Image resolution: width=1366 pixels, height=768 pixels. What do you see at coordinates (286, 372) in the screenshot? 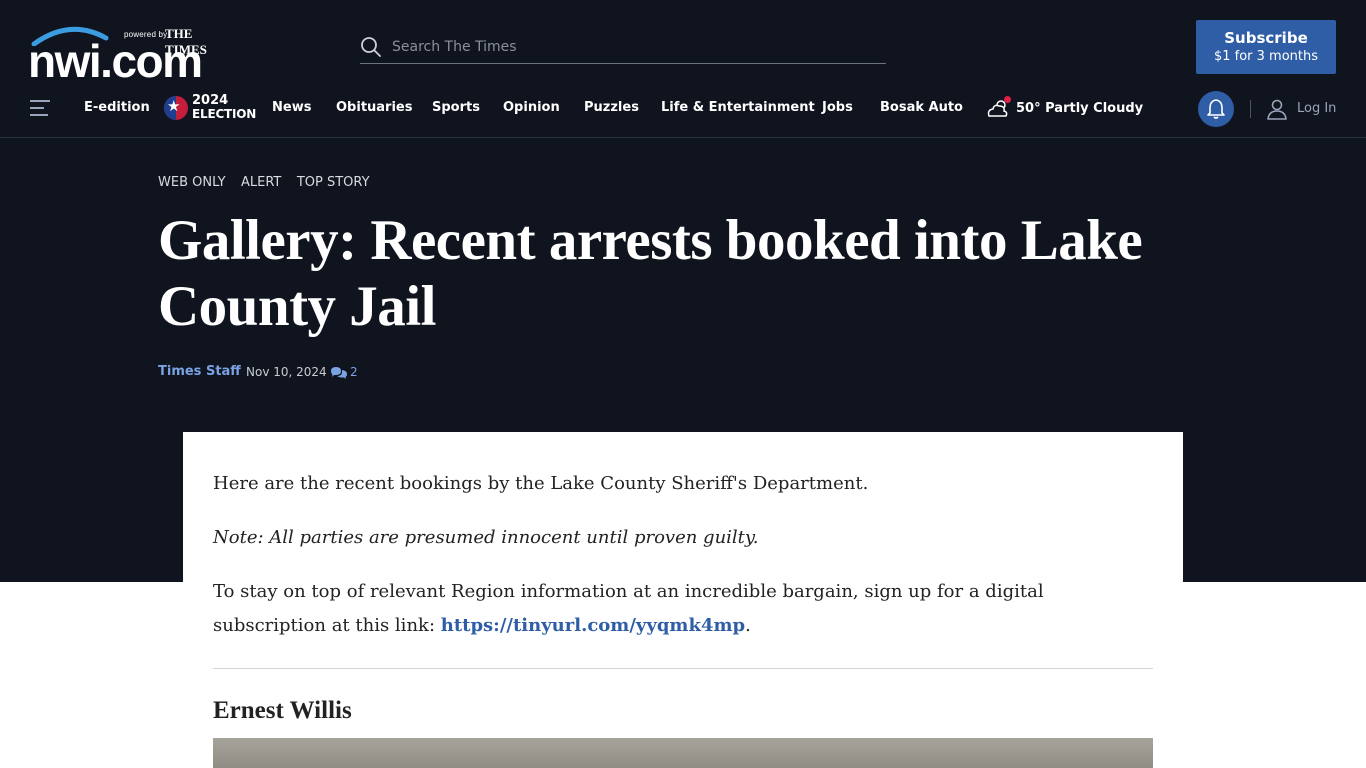
I see `publish-date: Nov 10, 2024` at bounding box center [286, 372].